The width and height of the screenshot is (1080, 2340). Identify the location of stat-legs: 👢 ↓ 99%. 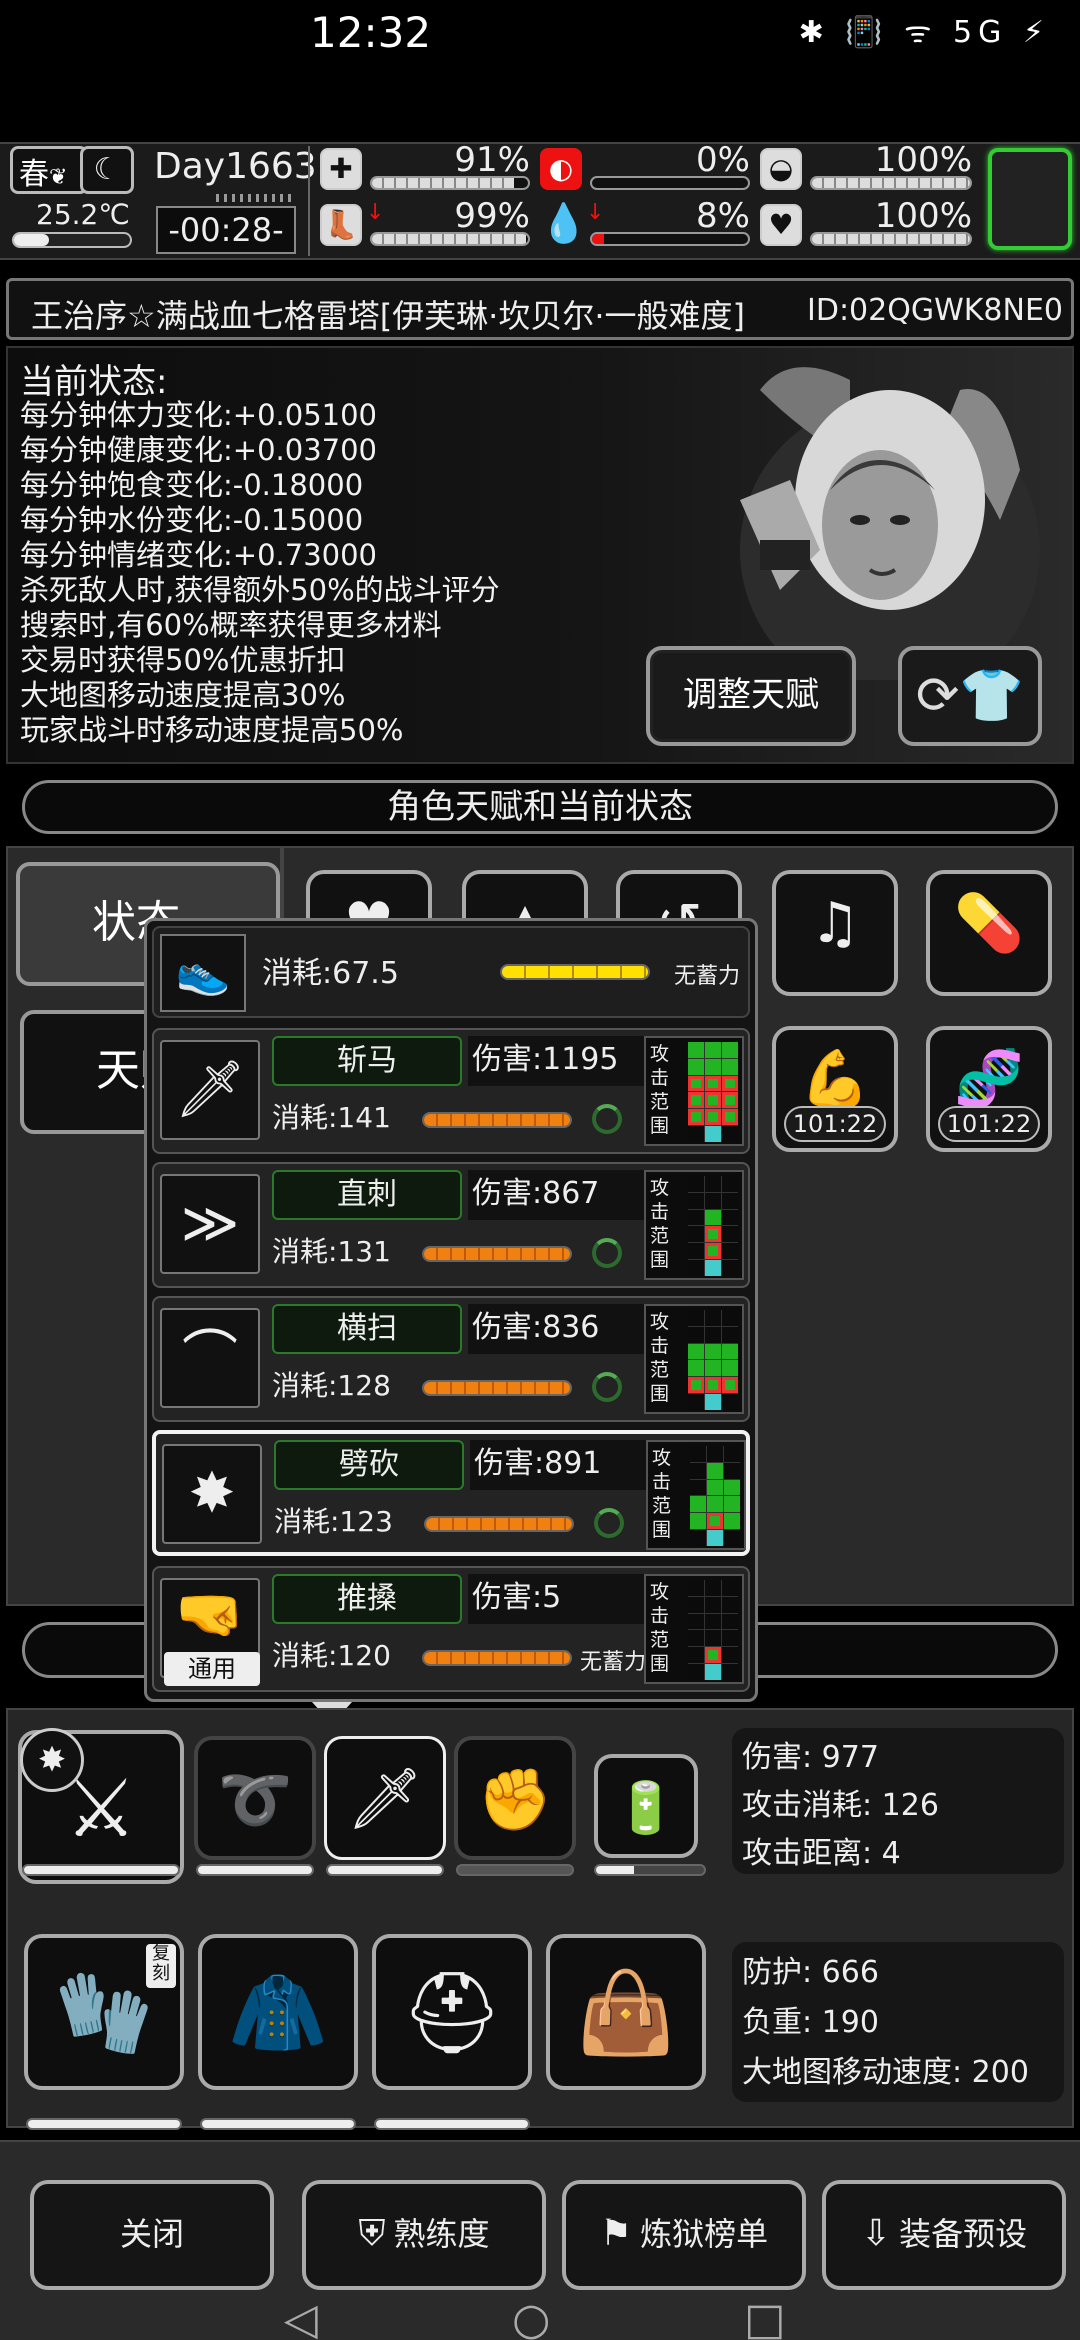
(425, 221).